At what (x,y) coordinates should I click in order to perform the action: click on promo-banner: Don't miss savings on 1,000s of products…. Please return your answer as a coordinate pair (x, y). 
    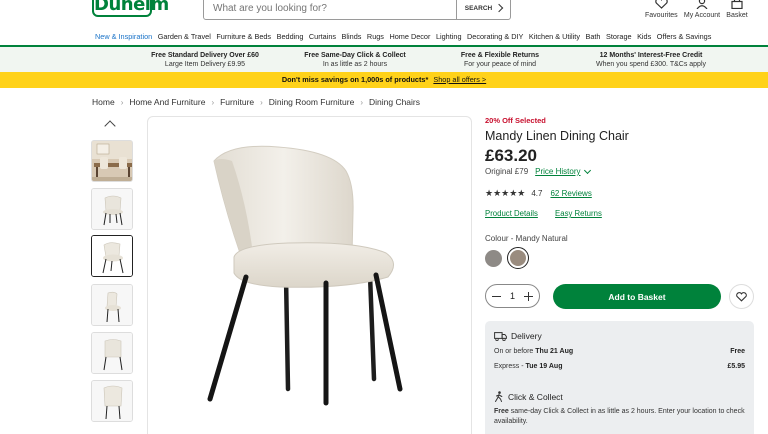
    Looking at the image, I should click on (384, 80).